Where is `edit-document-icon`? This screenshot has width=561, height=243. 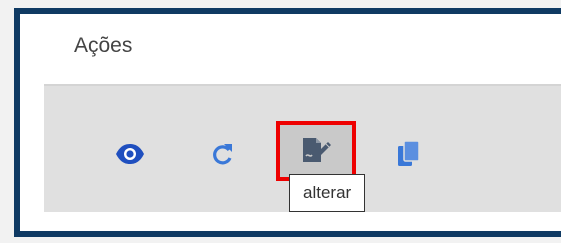 edit-document-icon is located at coordinates (317, 150).